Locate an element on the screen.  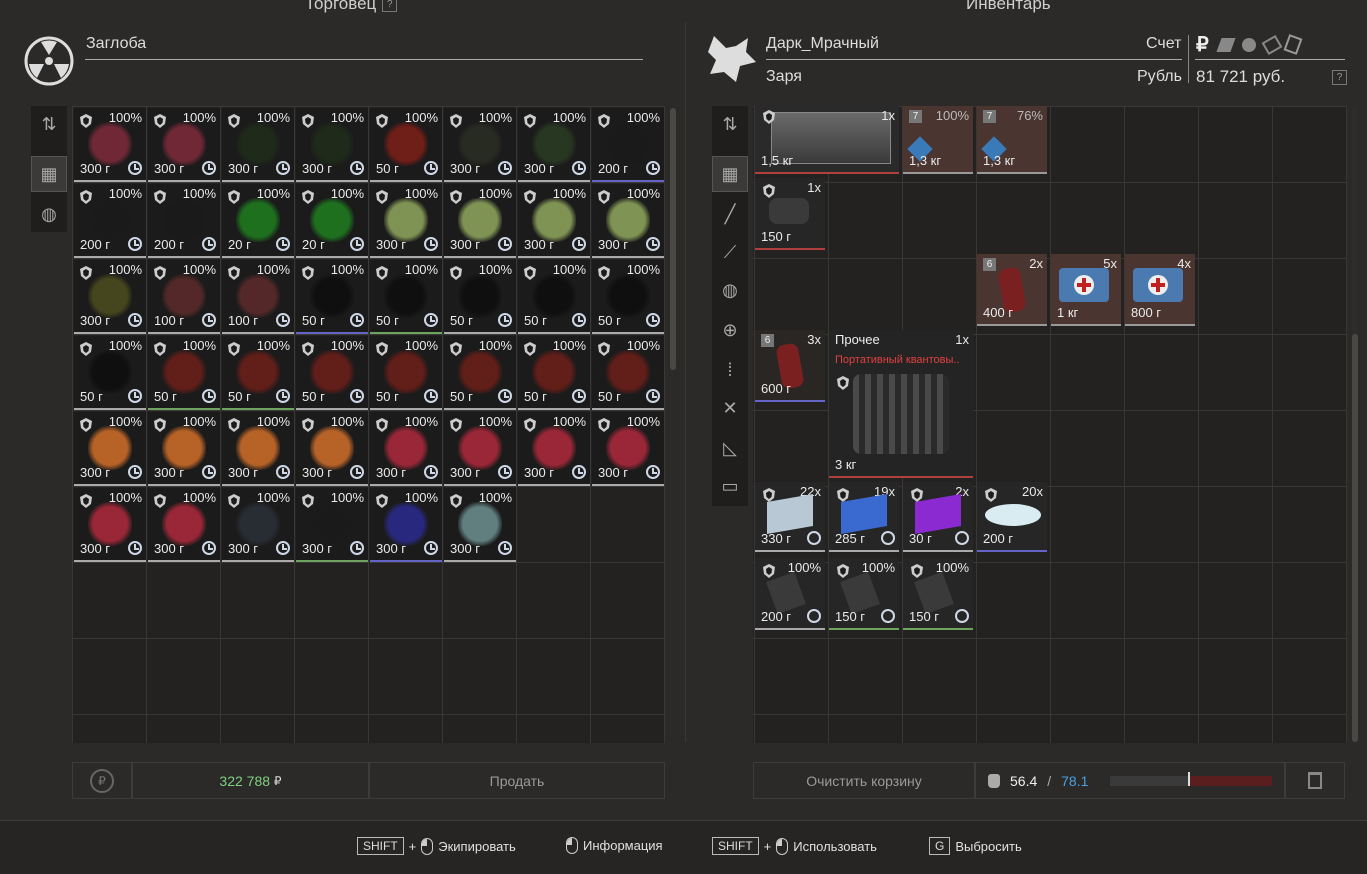
sell-button: Продать is located at coordinates (517, 780).